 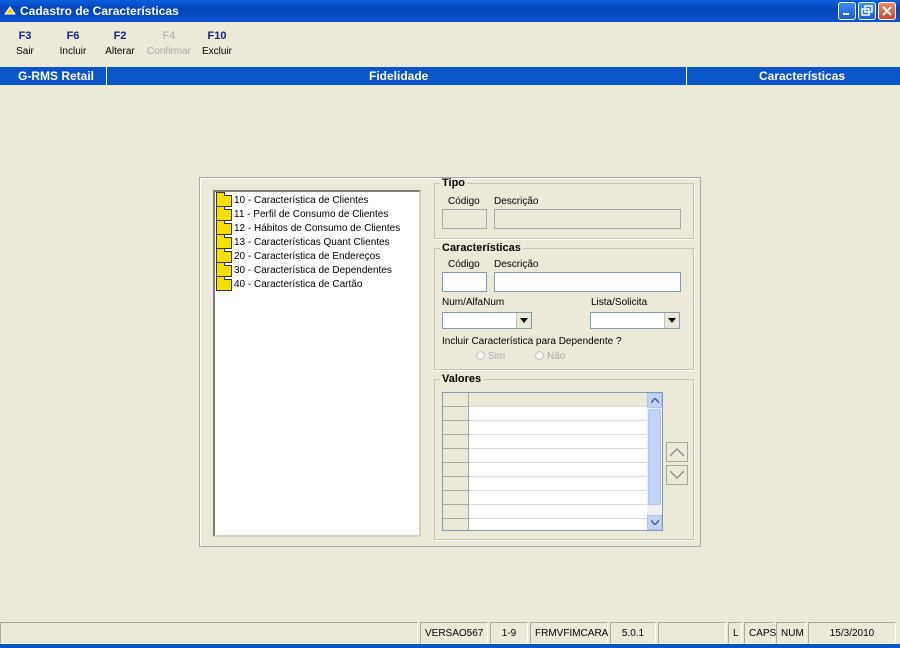 I want to click on scroll-thumb, so click(x=654, y=457).